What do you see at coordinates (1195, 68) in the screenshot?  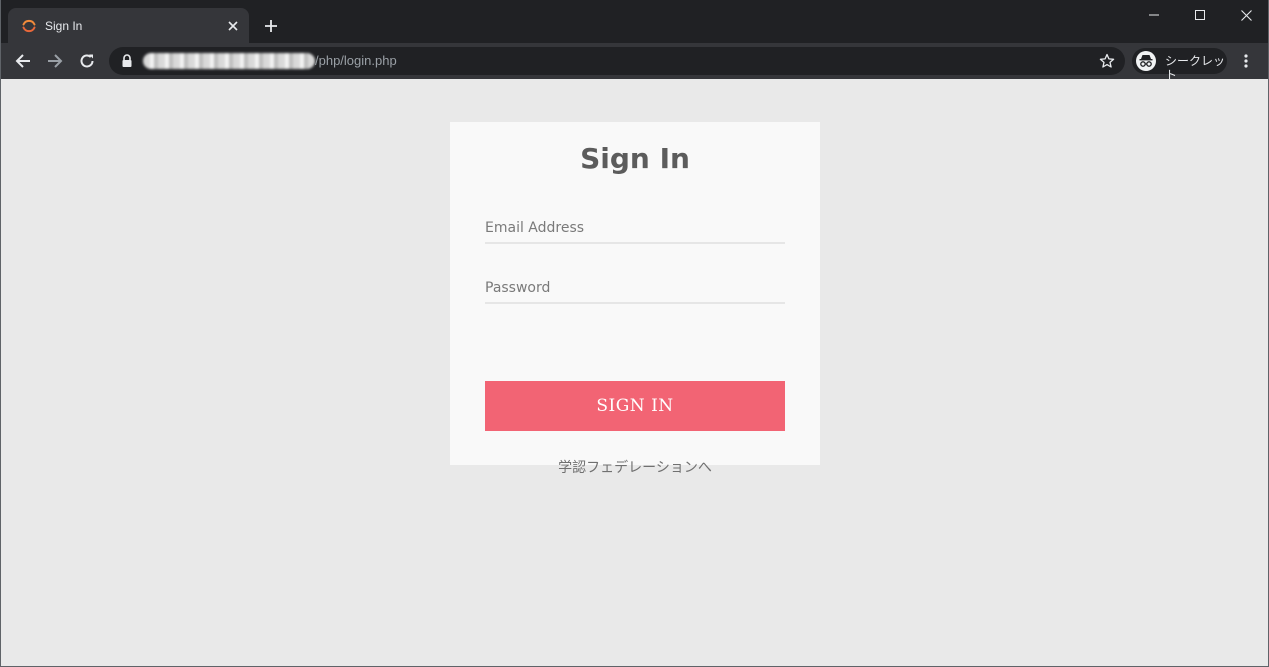 I see `incognito-label: シークレット` at bounding box center [1195, 68].